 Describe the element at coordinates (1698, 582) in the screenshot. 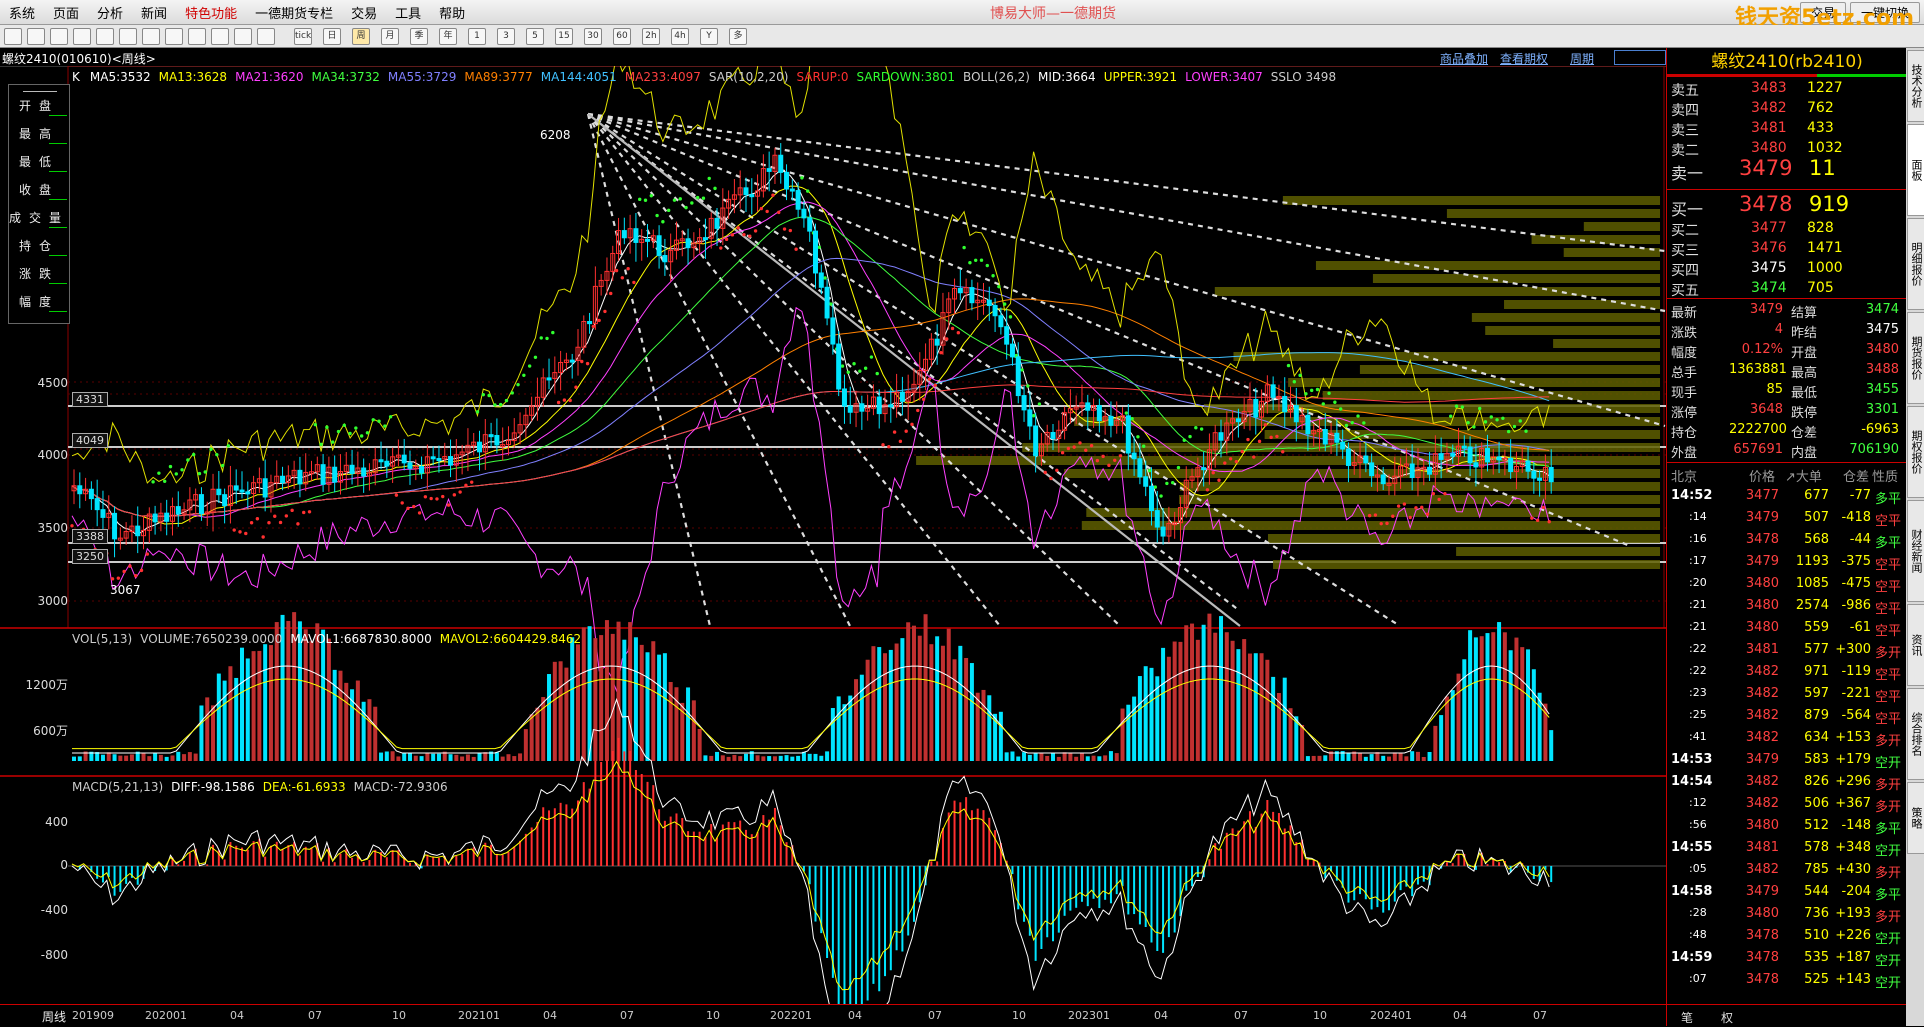

I see `tick-time: :20` at that location.